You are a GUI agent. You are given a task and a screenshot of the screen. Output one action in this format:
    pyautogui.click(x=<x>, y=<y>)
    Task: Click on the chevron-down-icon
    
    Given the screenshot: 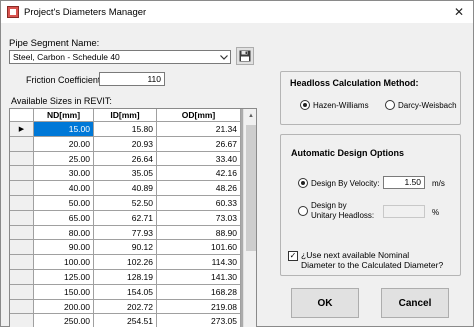 What is the action you would take?
    pyautogui.click(x=224, y=57)
    